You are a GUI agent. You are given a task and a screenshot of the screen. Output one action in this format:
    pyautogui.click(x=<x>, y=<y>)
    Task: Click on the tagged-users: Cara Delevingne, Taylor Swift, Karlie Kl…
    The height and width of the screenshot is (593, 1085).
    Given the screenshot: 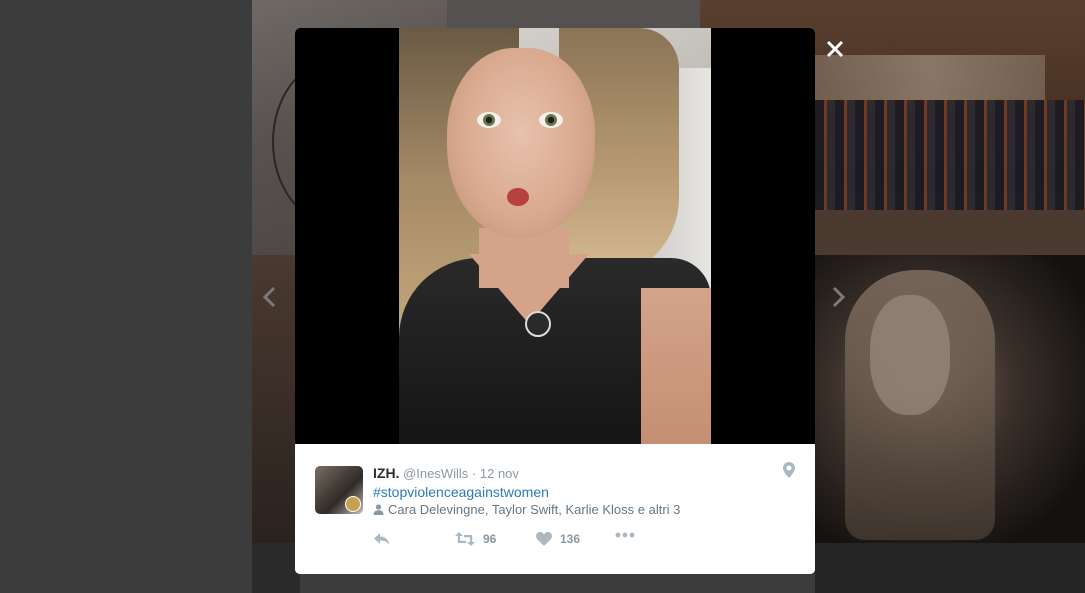 What is the action you would take?
    pyautogui.click(x=526, y=509)
    